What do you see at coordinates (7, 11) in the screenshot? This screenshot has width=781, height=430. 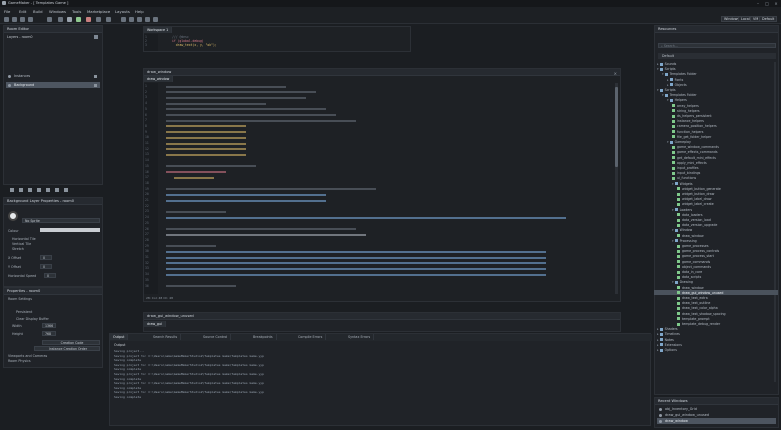 I see `menu-file: File` at bounding box center [7, 11].